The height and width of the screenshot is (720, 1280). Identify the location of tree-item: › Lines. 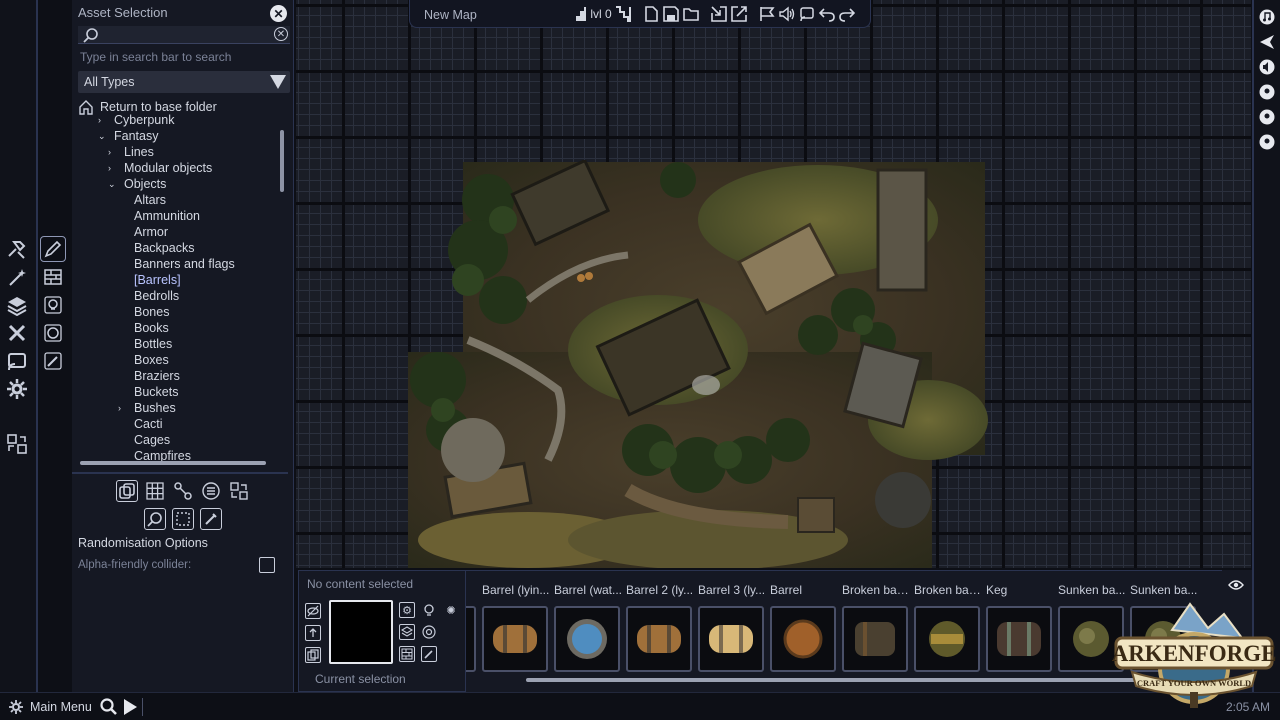
(131, 152).